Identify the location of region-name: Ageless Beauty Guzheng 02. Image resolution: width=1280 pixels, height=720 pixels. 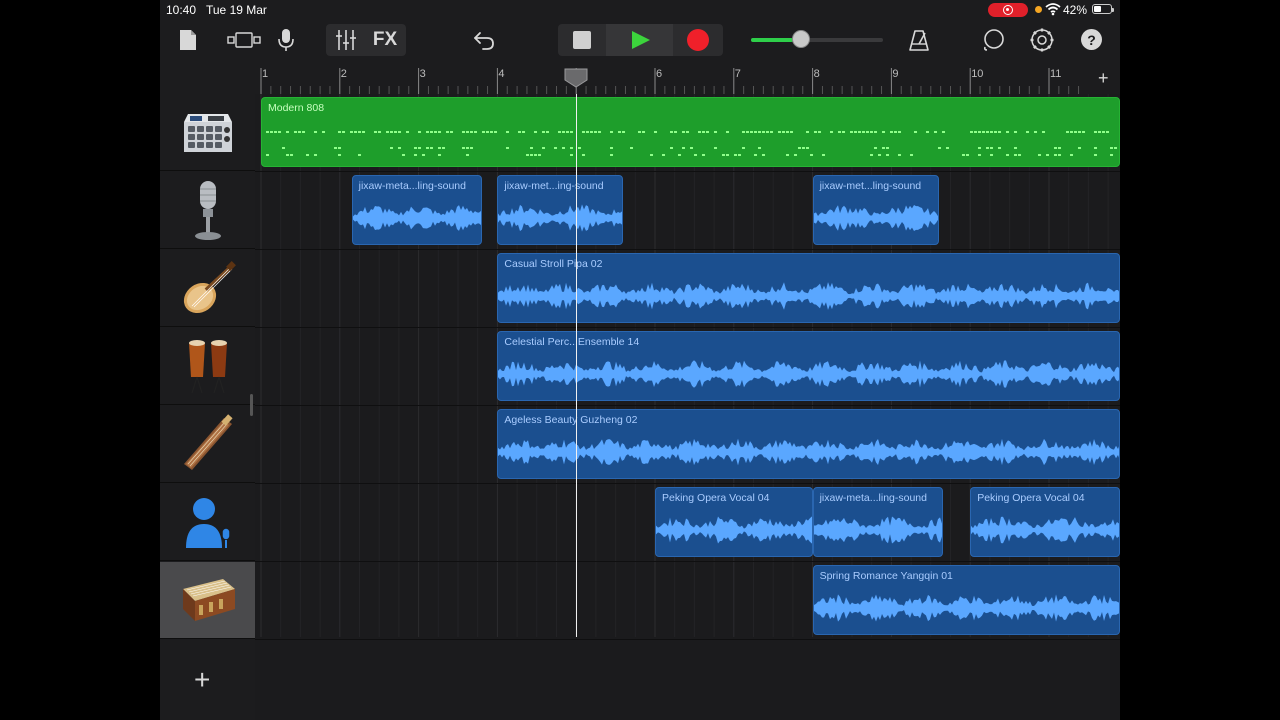
(571, 420).